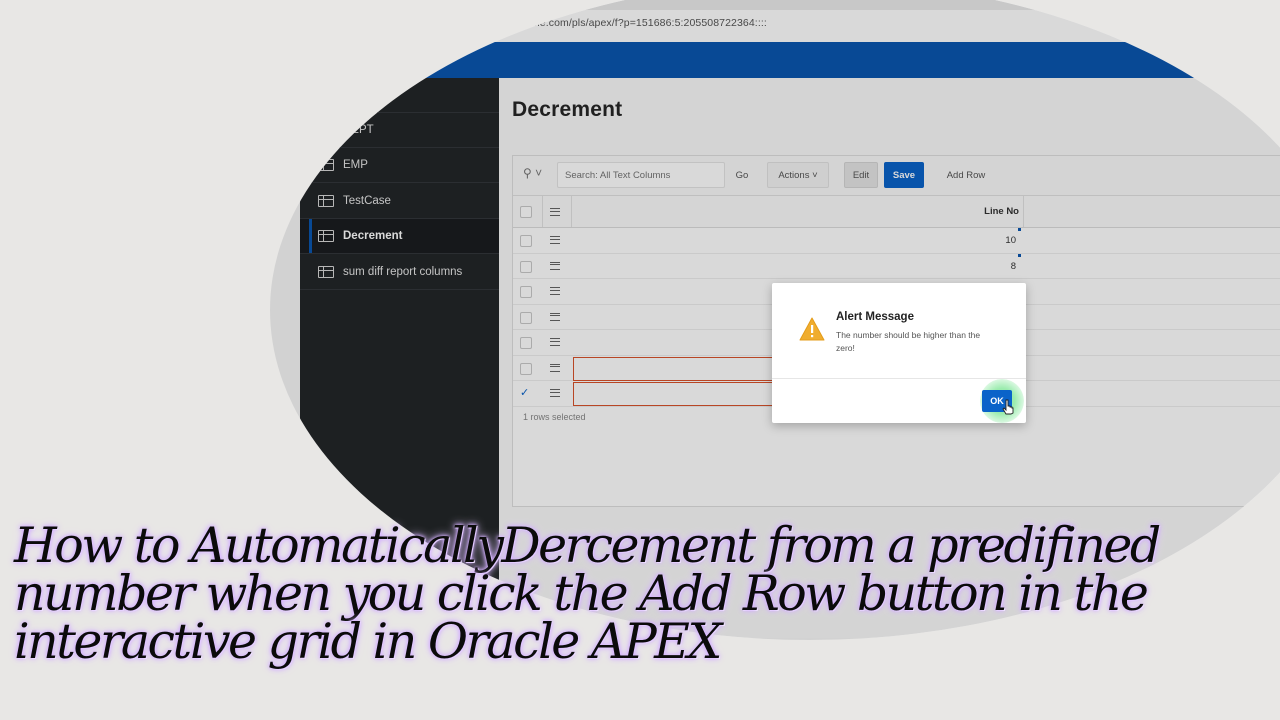  Describe the element at coordinates (326, 130) in the screenshot. I see `table-icon` at that location.